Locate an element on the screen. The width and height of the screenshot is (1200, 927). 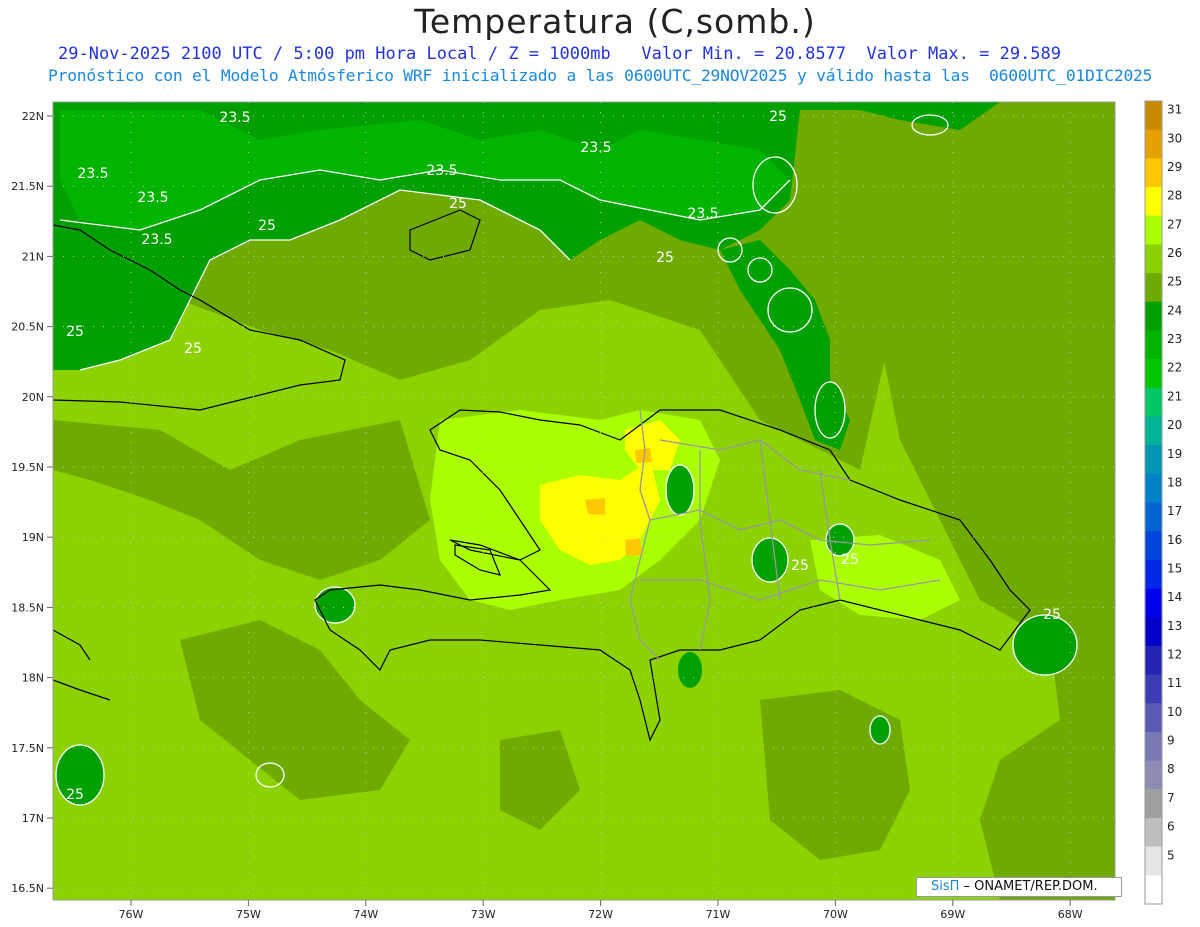
colorbar-label: 18 is located at coordinates (1174, 482).